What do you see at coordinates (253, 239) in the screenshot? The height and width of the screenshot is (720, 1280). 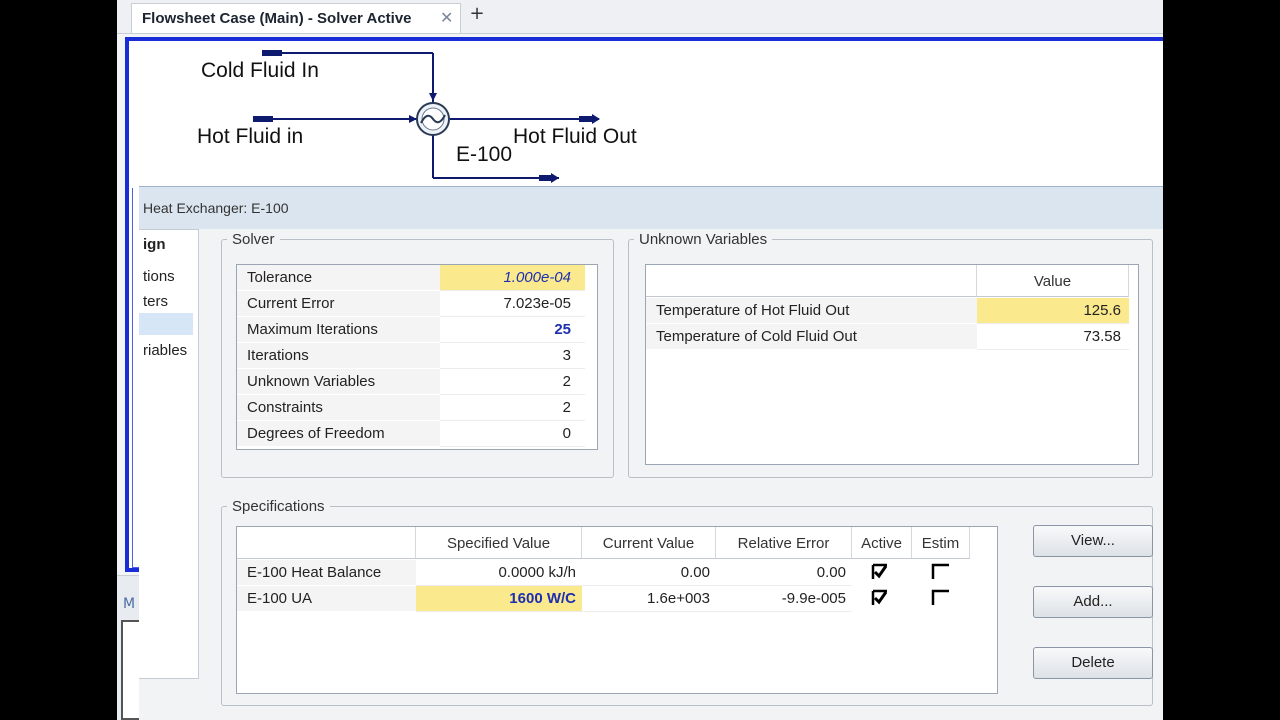 I see `solver-legend: Solver` at bounding box center [253, 239].